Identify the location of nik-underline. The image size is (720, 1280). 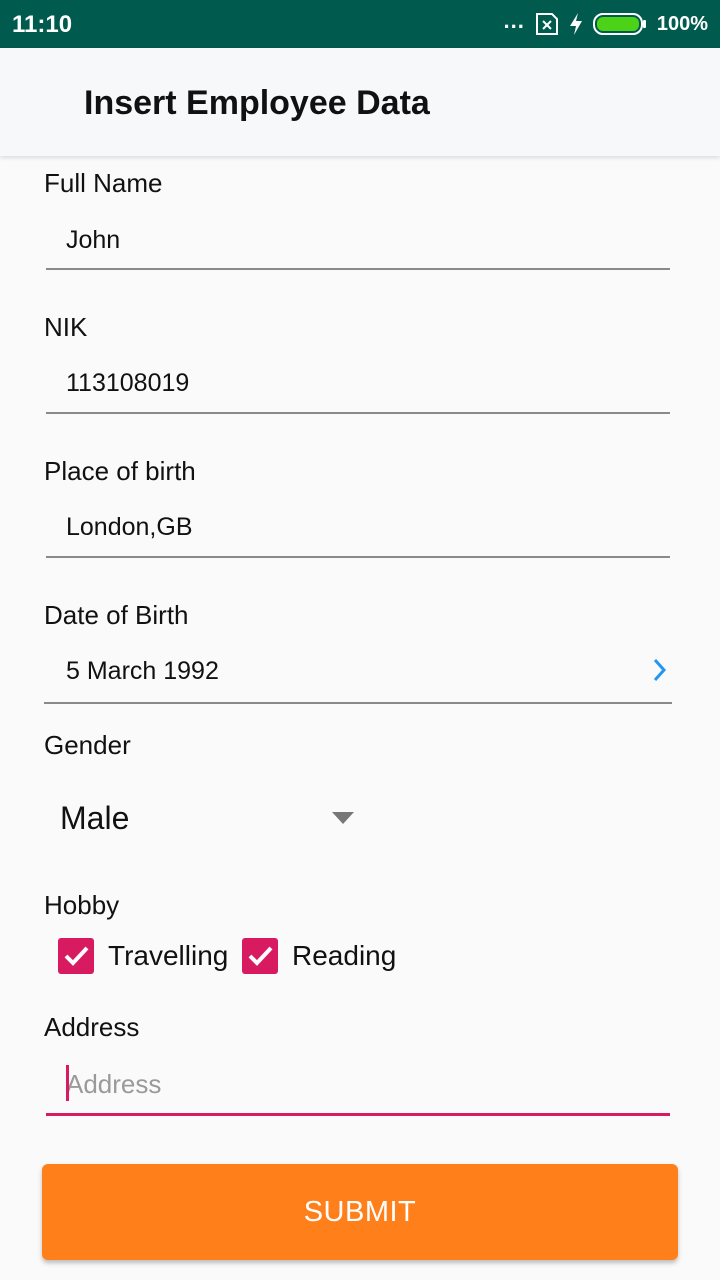
(358, 413).